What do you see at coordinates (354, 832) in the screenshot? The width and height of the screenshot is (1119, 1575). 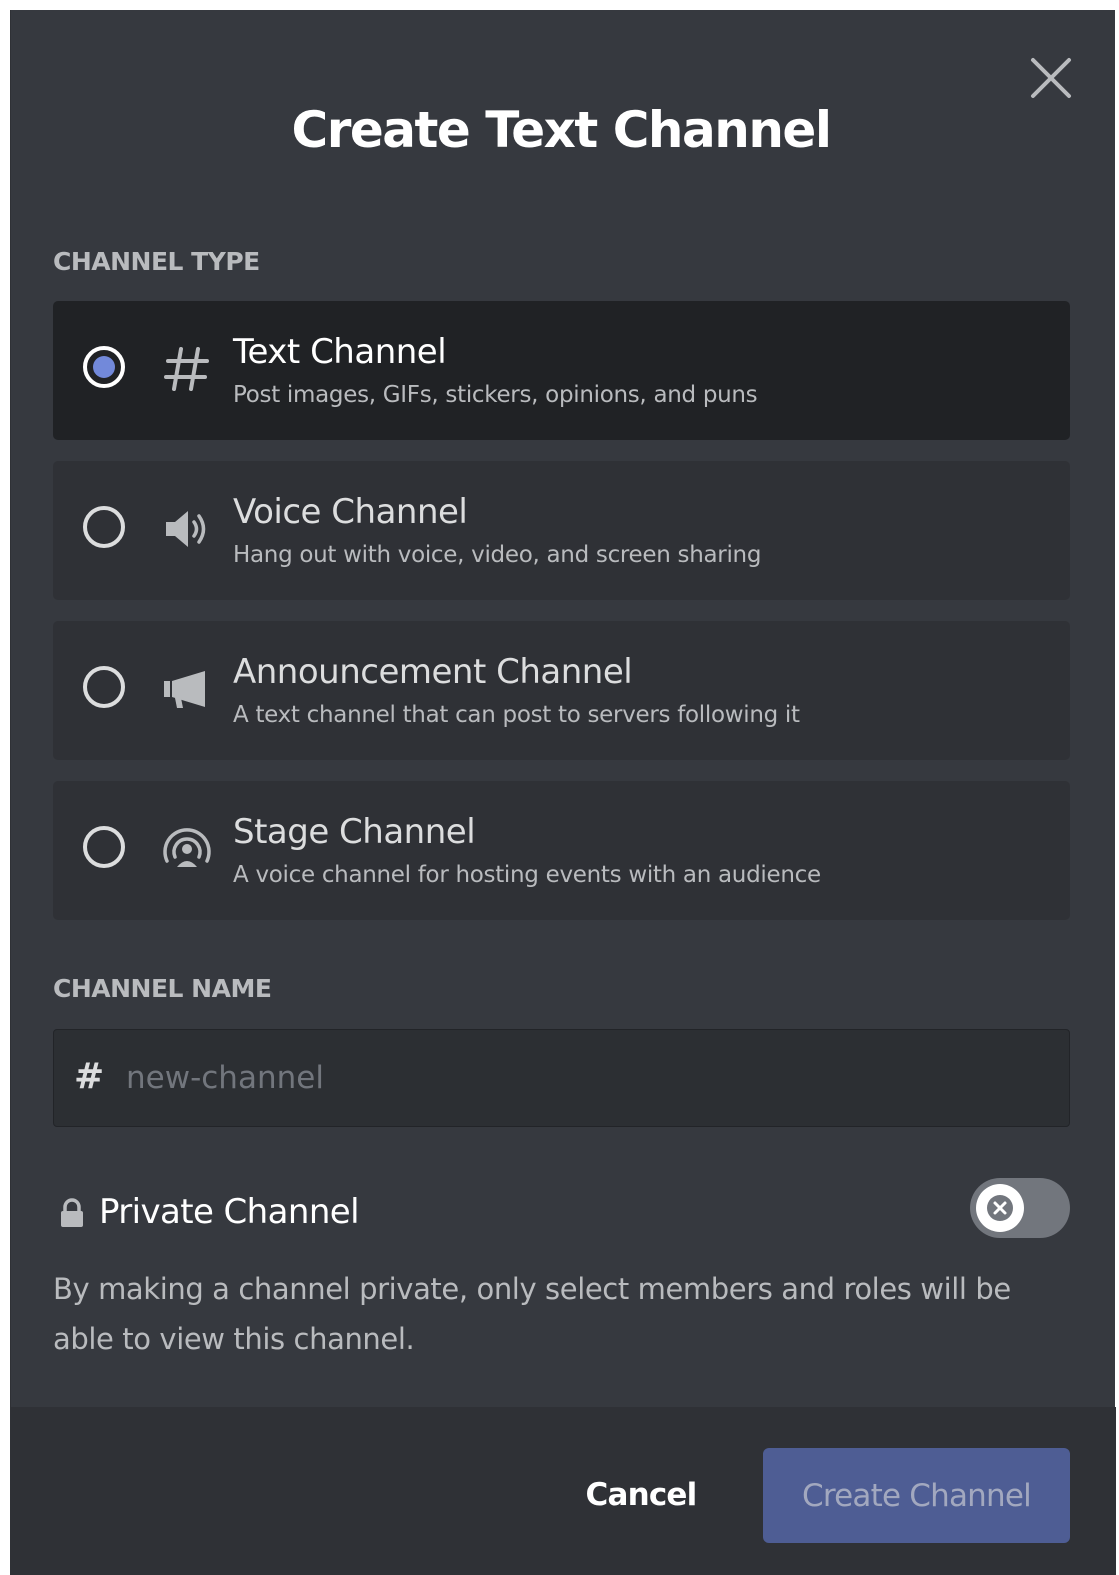 I see `option-title: Stage Channel` at bounding box center [354, 832].